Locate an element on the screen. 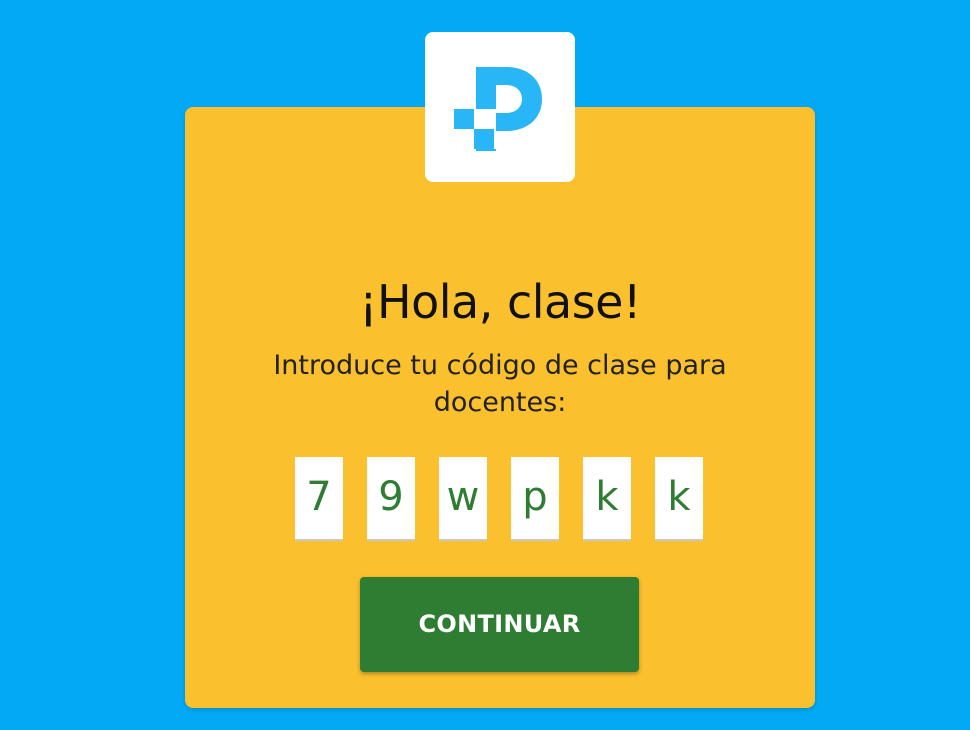  p-logo-icon is located at coordinates (498, 109).